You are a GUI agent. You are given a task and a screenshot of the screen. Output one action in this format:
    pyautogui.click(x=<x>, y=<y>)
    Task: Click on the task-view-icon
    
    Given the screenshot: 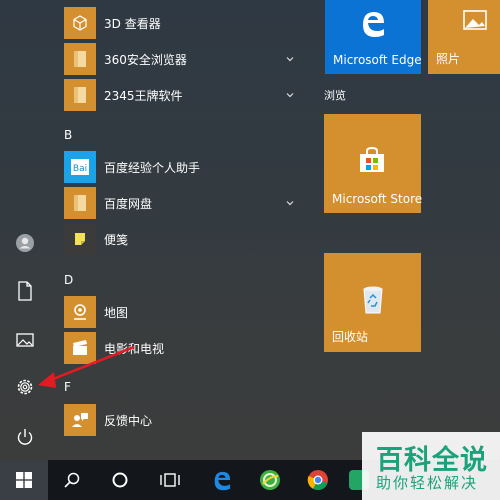 What is the action you would take?
    pyautogui.click(x=170, y=480)
    